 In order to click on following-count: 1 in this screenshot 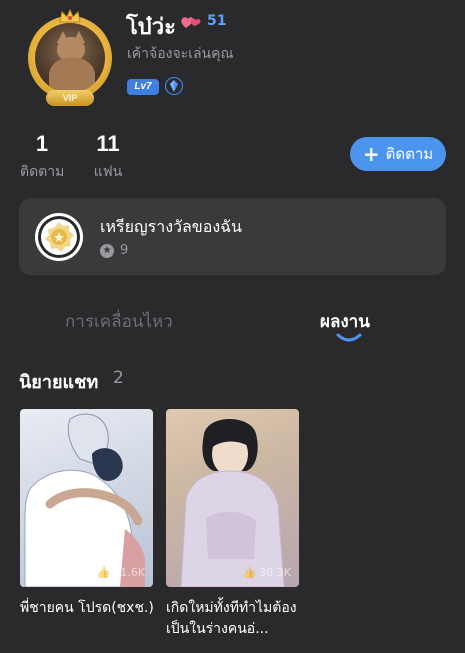, I will do `click(42, 143)`.